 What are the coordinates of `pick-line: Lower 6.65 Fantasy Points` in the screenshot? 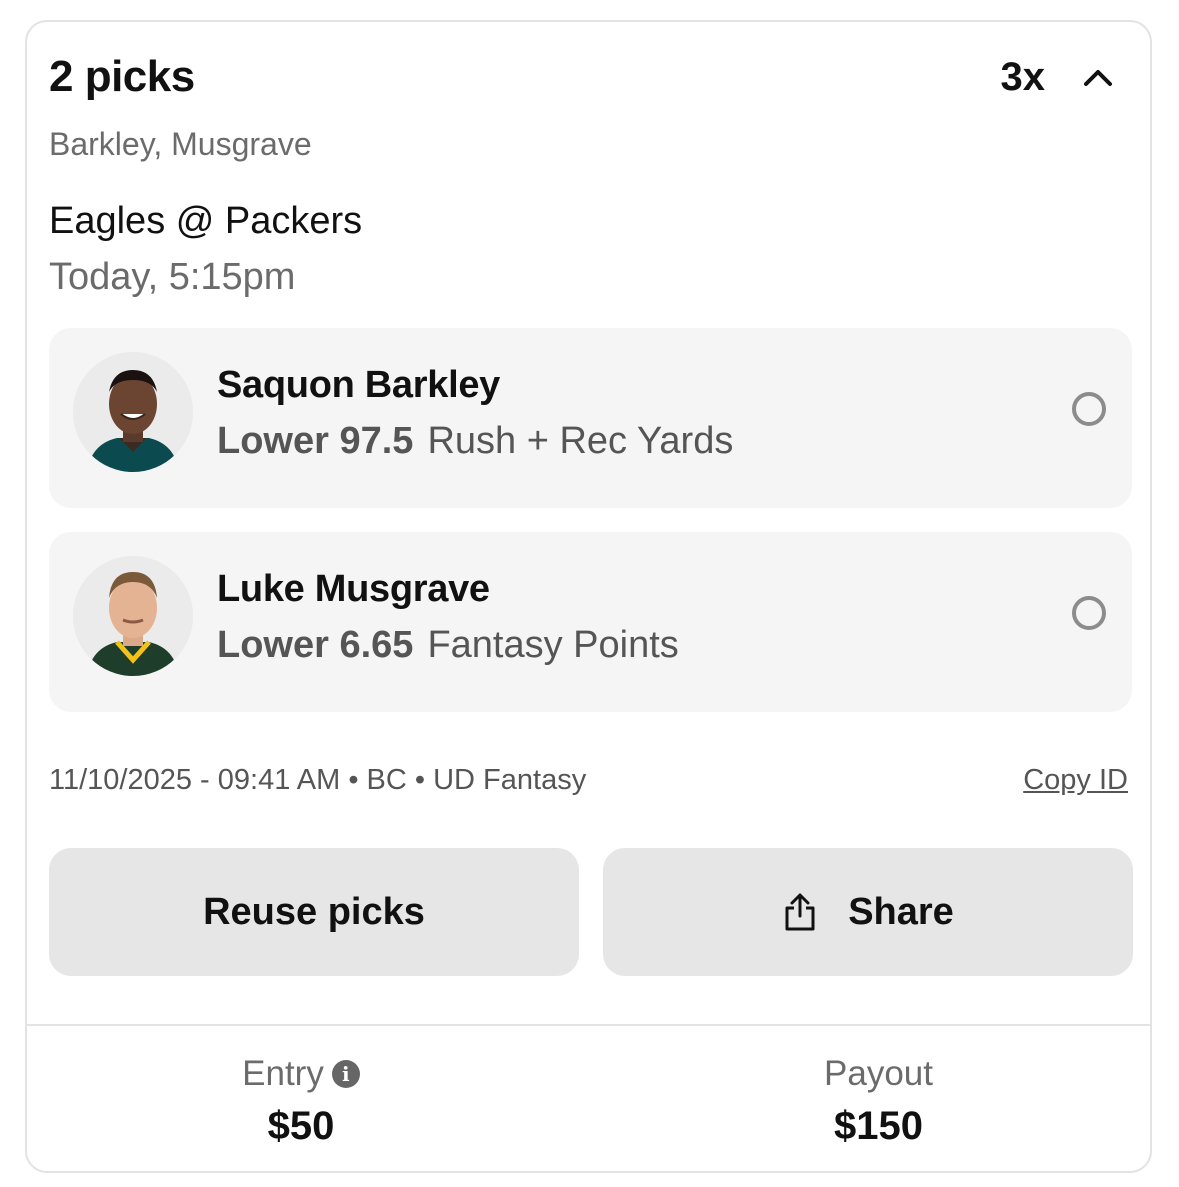 It's located at (448, 645).